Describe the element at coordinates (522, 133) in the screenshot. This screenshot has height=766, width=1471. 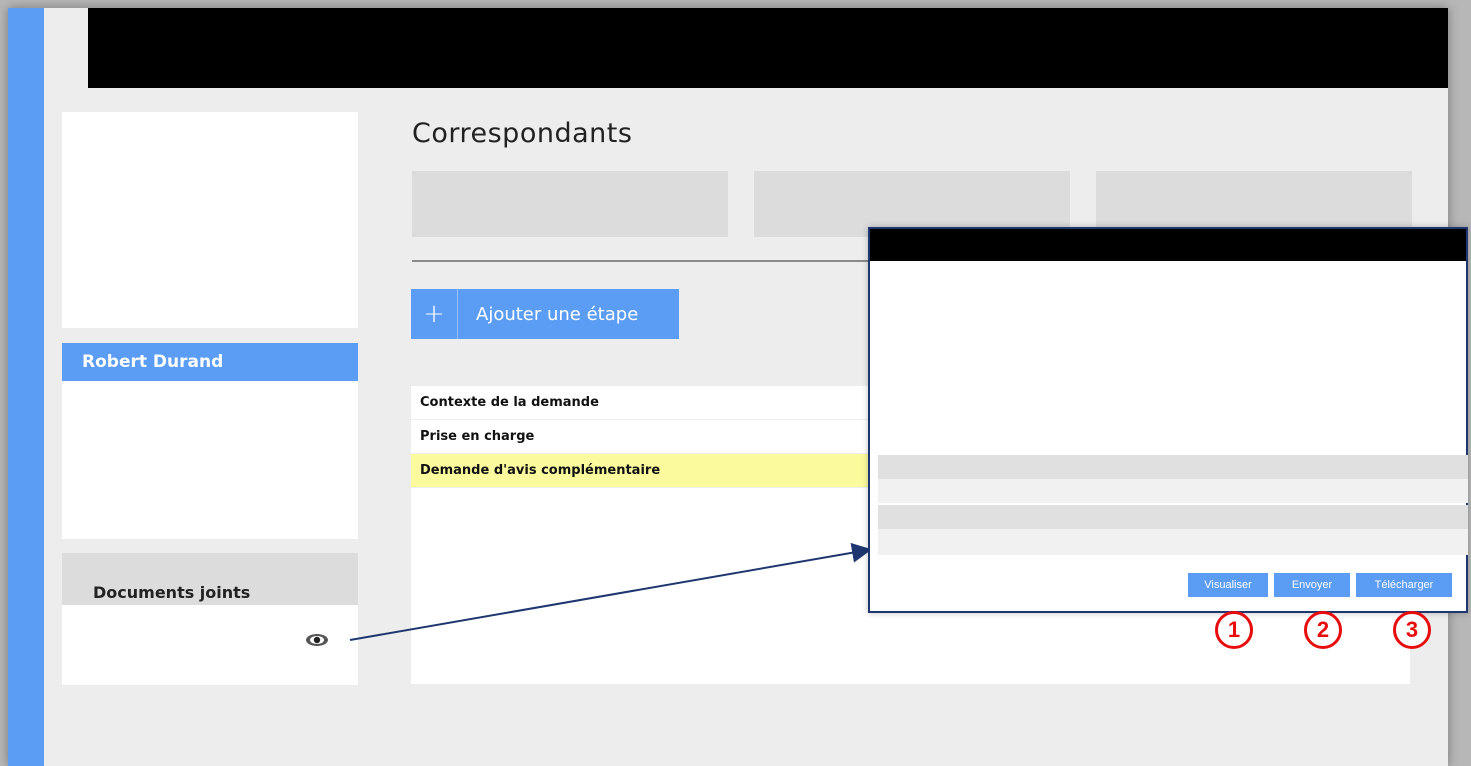
I see `page-title: Correspondants` at that location.